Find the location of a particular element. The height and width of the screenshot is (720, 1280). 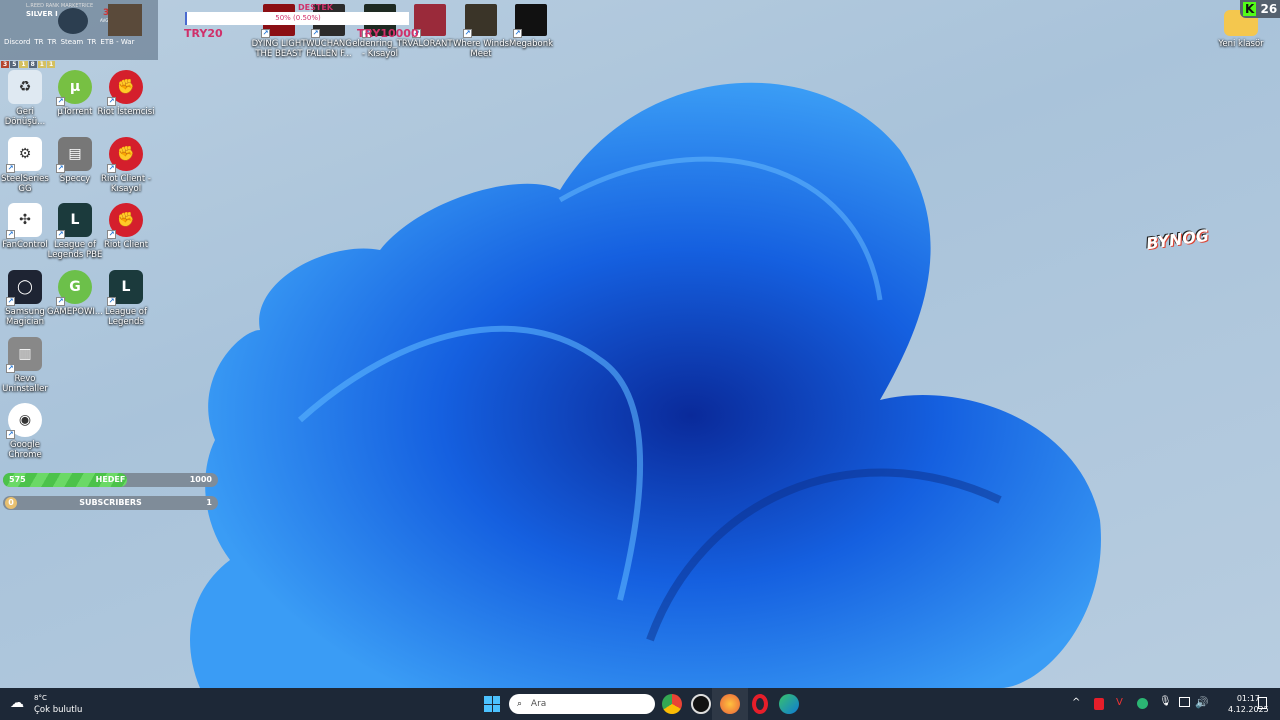

app-icon: µ ↗ is located at coordinates (74, 88).